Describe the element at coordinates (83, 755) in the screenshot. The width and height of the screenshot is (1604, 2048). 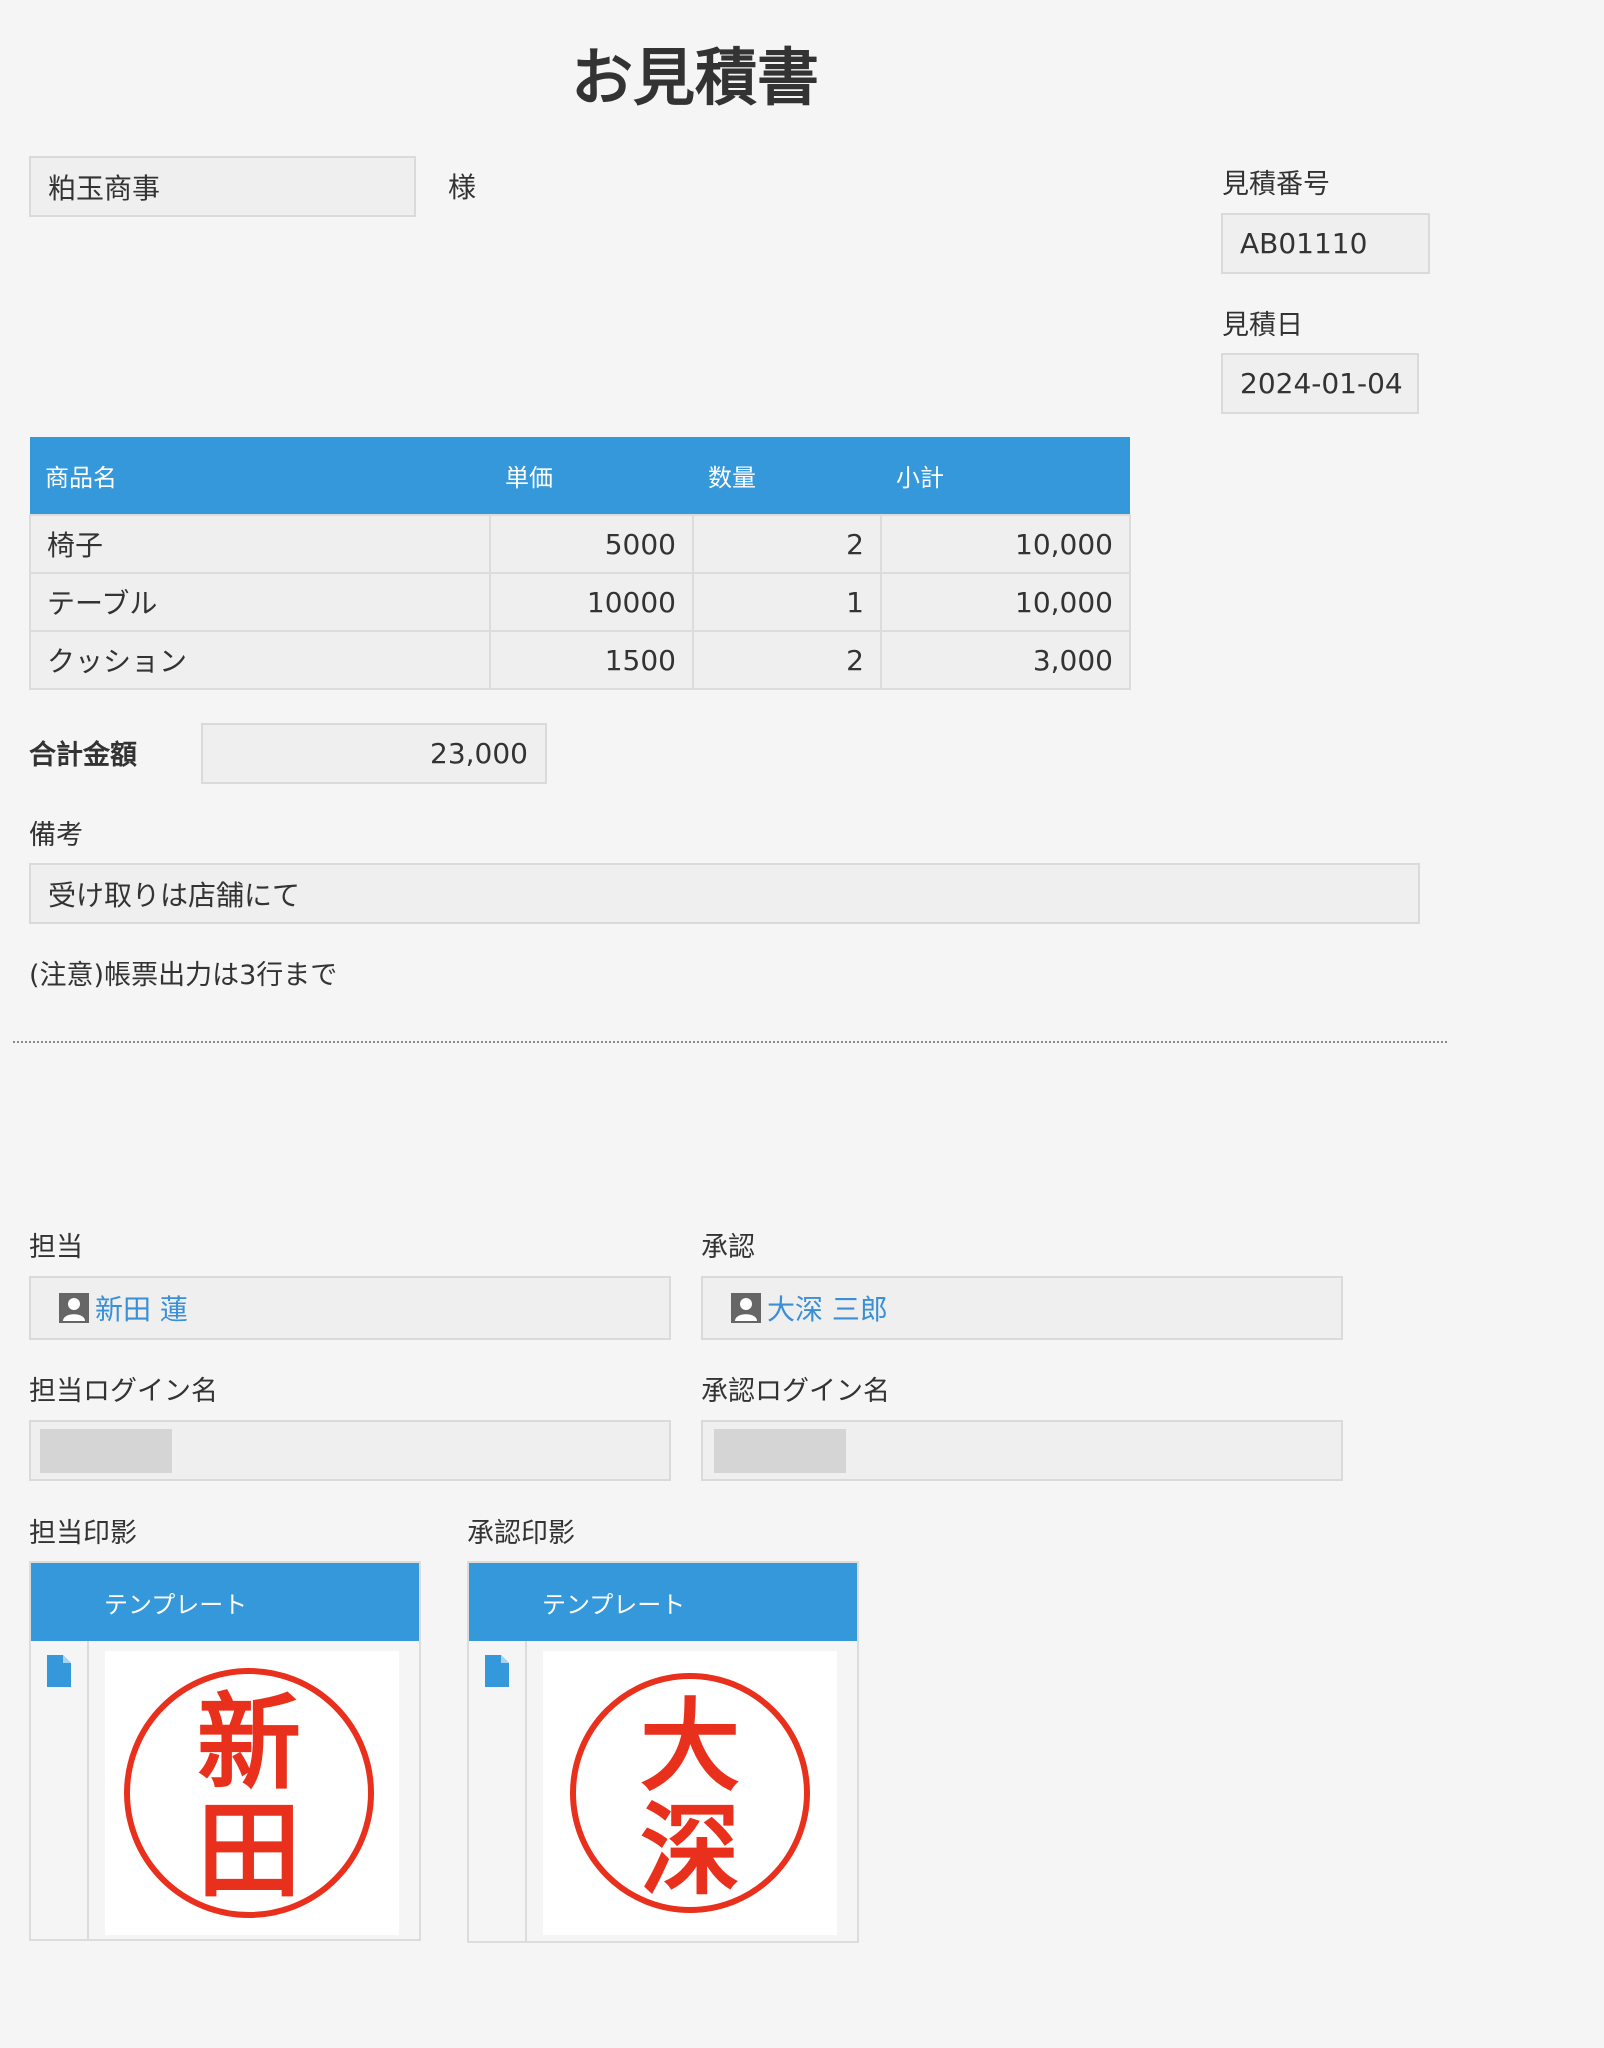
I see `total-label: 合計金額` at that location.